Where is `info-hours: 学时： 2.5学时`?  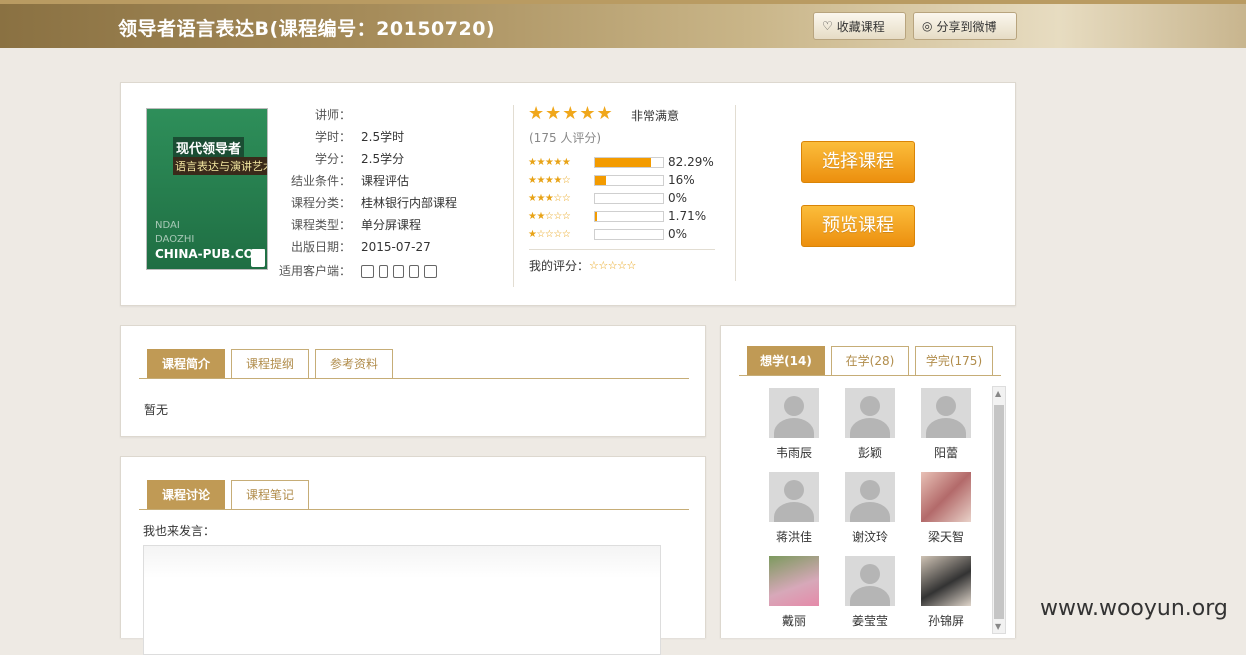
info-hours: 学时： 2.5学时 is located at coordinates (359, 137).